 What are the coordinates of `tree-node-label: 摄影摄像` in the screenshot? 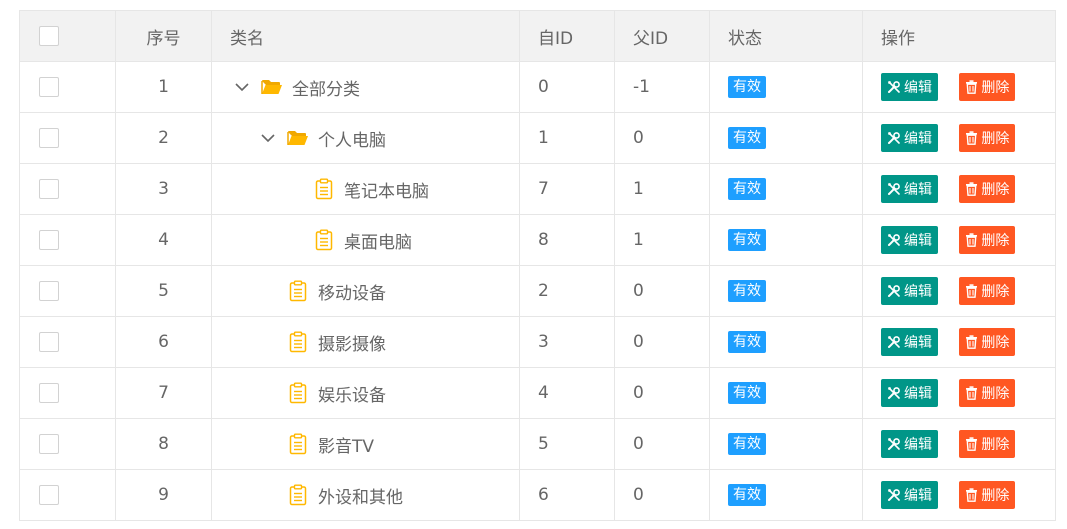 It's located at (352, 344).